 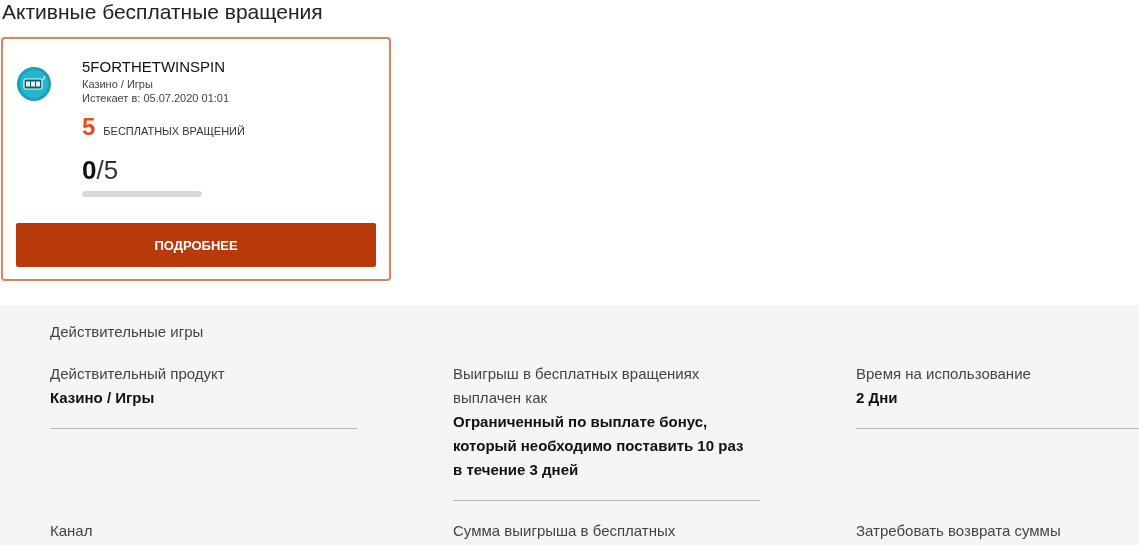 I want to click on field-label: Сумма выигрыша в бесплатных, so click(x=565, y=531).